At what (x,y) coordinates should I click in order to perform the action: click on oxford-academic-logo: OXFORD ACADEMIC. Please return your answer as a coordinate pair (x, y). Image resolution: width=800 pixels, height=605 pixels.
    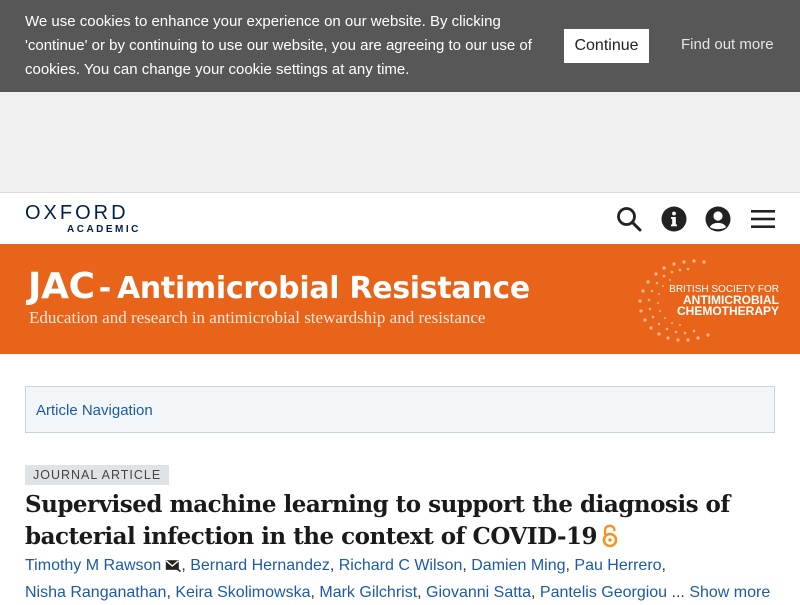
    Looking at the image, I should click on (83, 219).